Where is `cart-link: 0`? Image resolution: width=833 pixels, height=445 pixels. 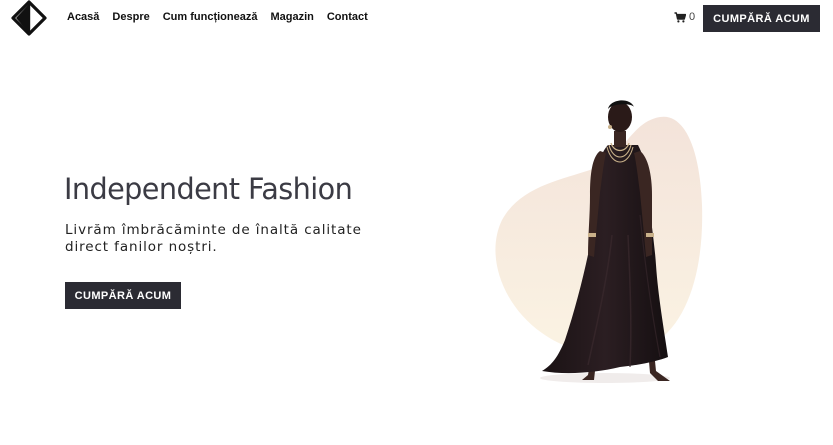 cart-link: 0 is located at coordinates (684, 17).